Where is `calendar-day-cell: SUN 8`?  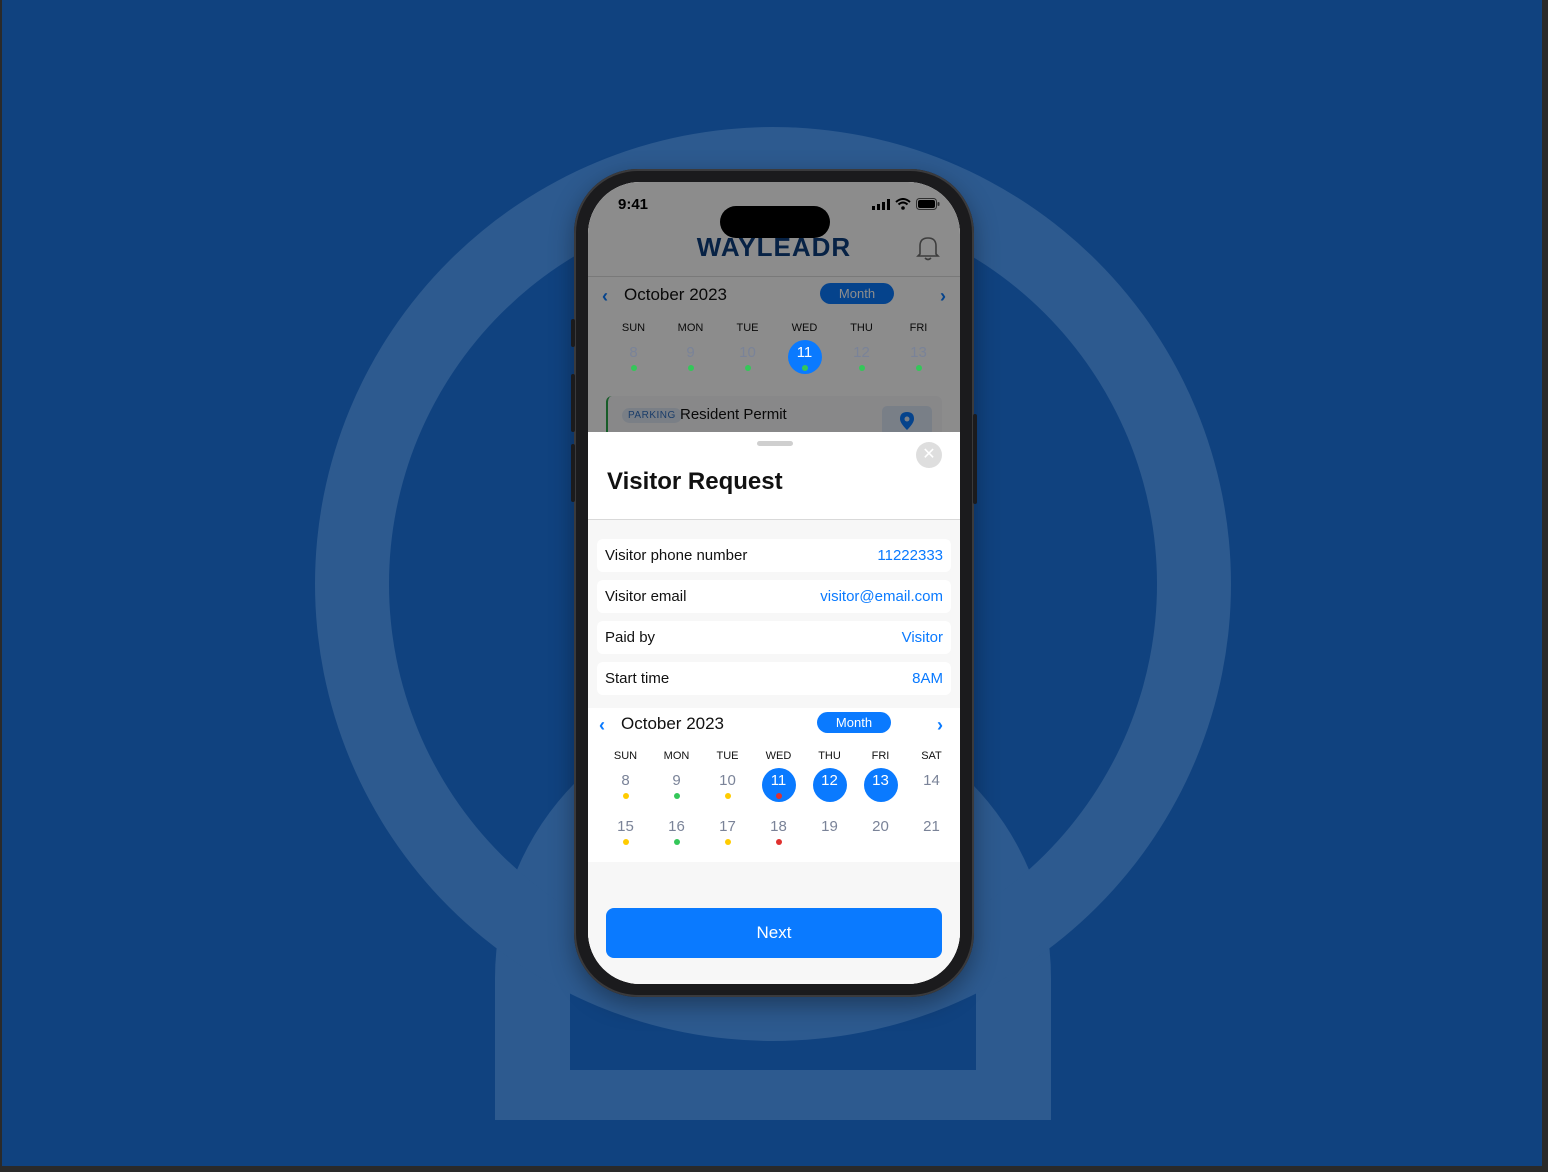
calendar-day-cell: SUN 8 is located at coordinates (625, 774).